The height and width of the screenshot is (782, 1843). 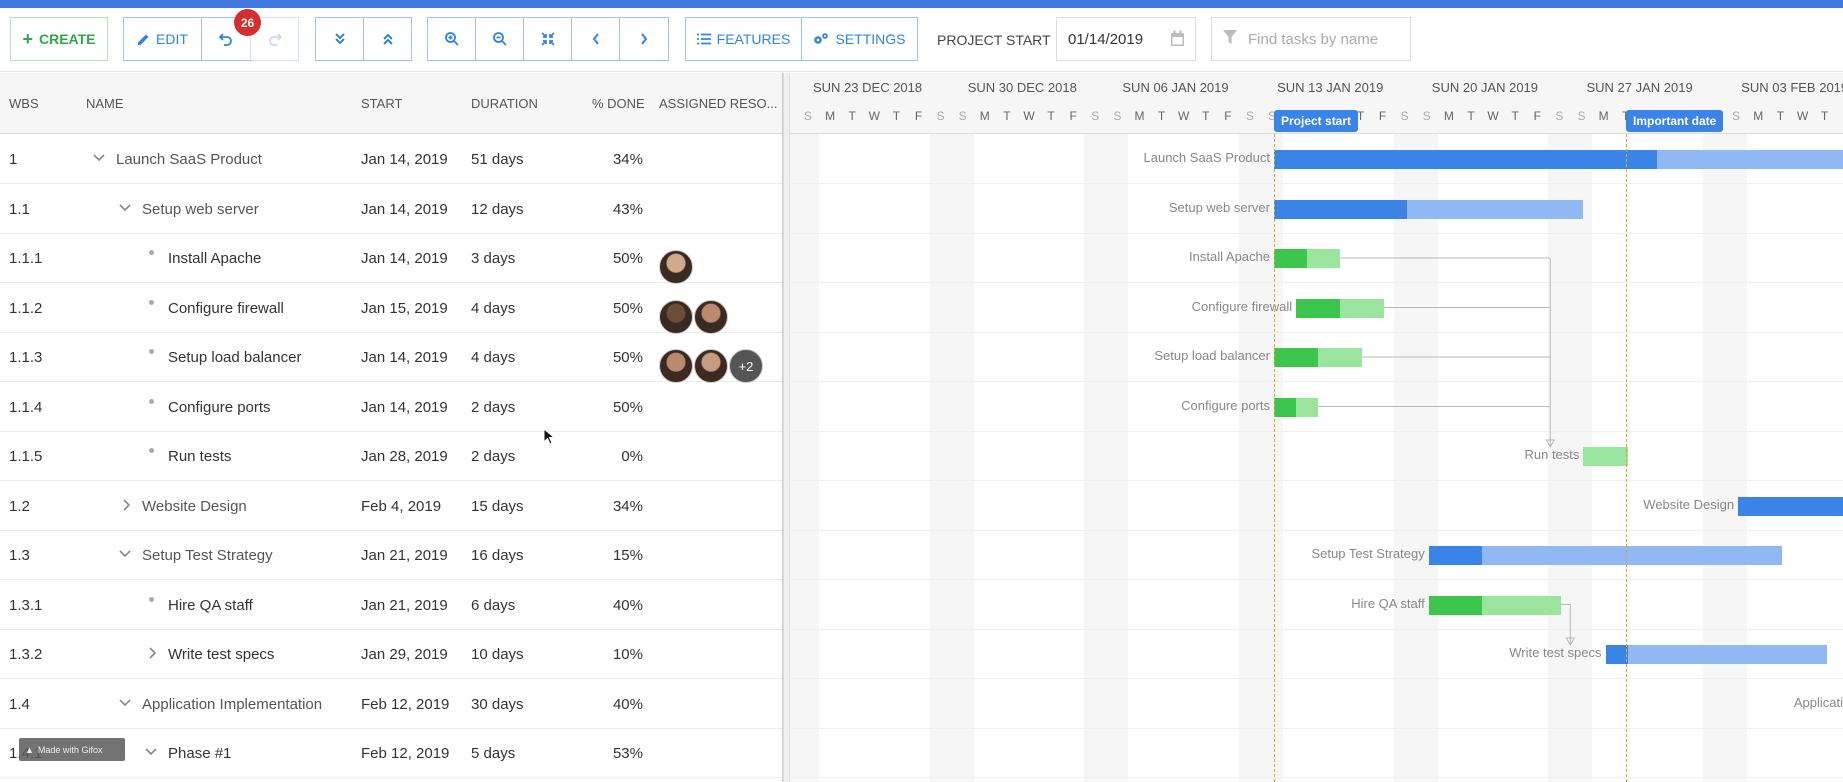 I want to click on task-search-field, so click(x=1311, y=39).